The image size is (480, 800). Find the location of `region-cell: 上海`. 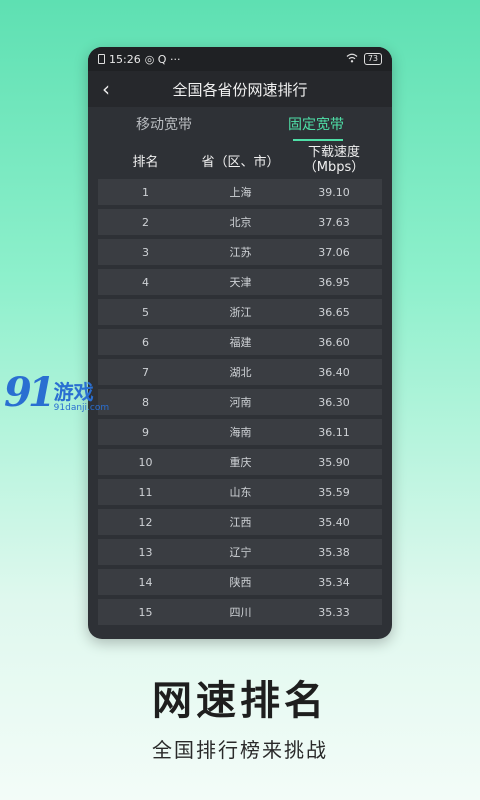

region-cell: 上海 is located at coordinates (240, 192).